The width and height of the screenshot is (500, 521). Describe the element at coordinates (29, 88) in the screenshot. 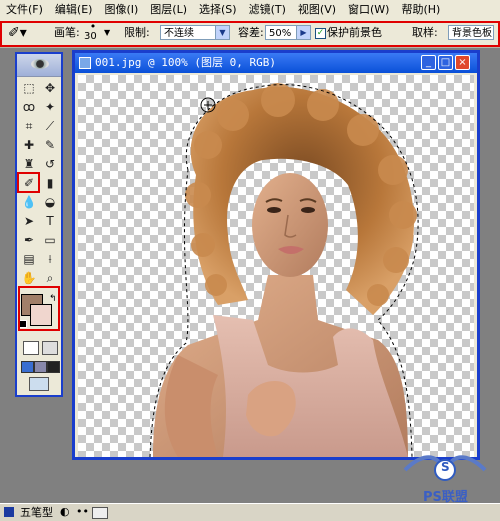

I see `marquee-tool: ⬚` at that location.